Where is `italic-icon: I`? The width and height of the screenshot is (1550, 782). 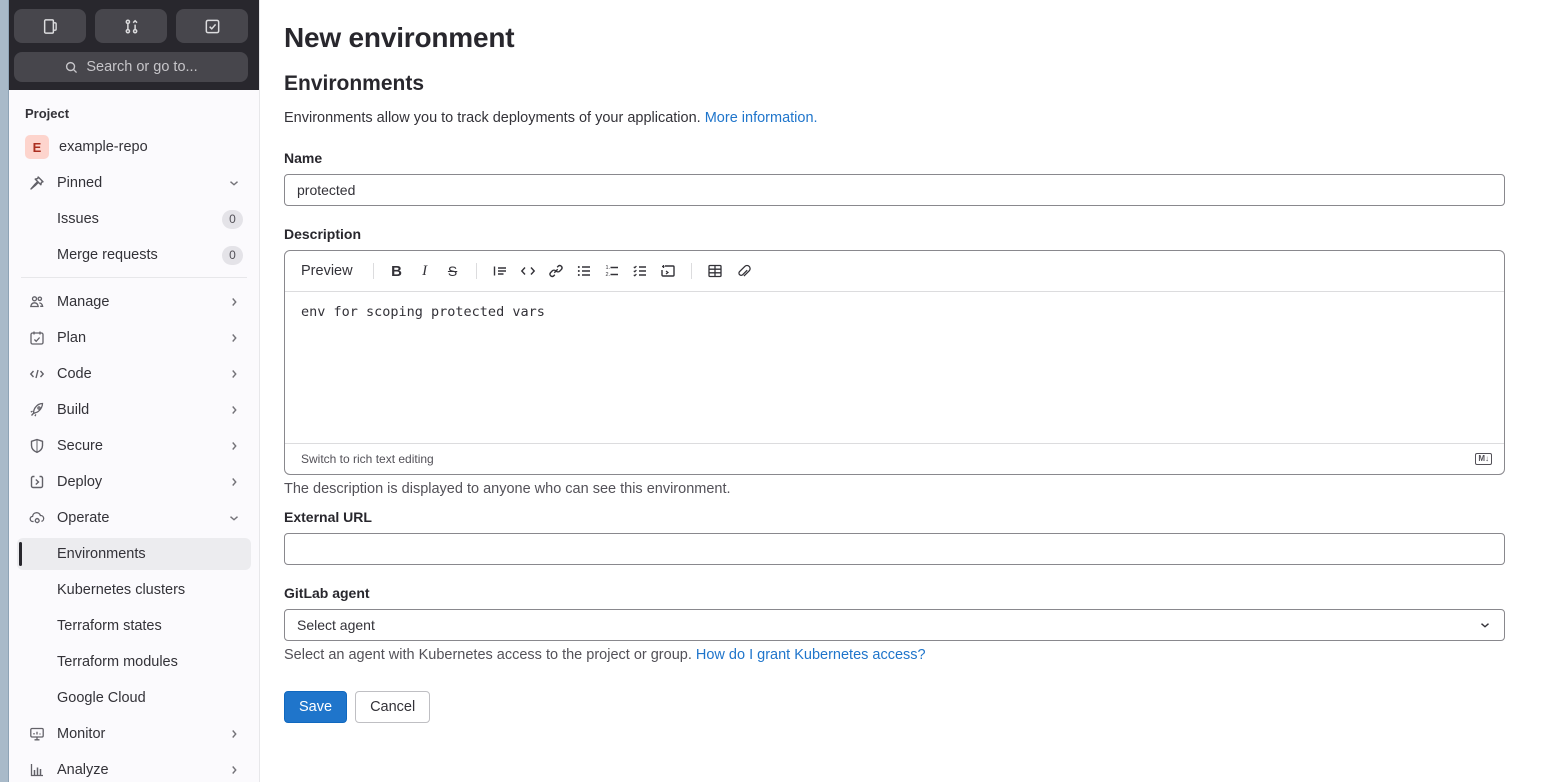
italic-icon: I is located at coordinates (425, 271).